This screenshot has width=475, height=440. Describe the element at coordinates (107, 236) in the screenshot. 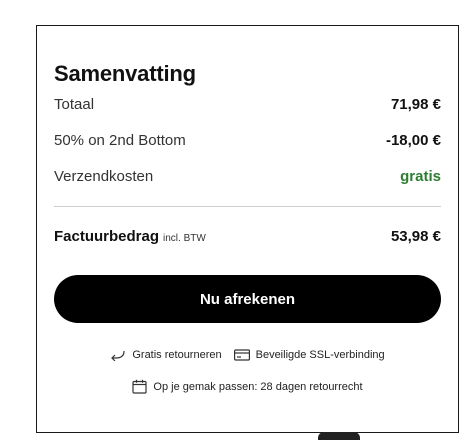

I see `total-label-text: Factuurbedrag` at that location.